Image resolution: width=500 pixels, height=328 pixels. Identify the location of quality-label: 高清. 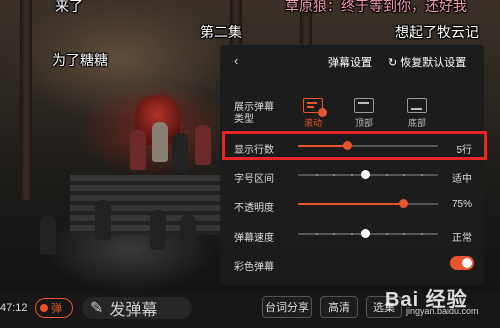
(339, 308).